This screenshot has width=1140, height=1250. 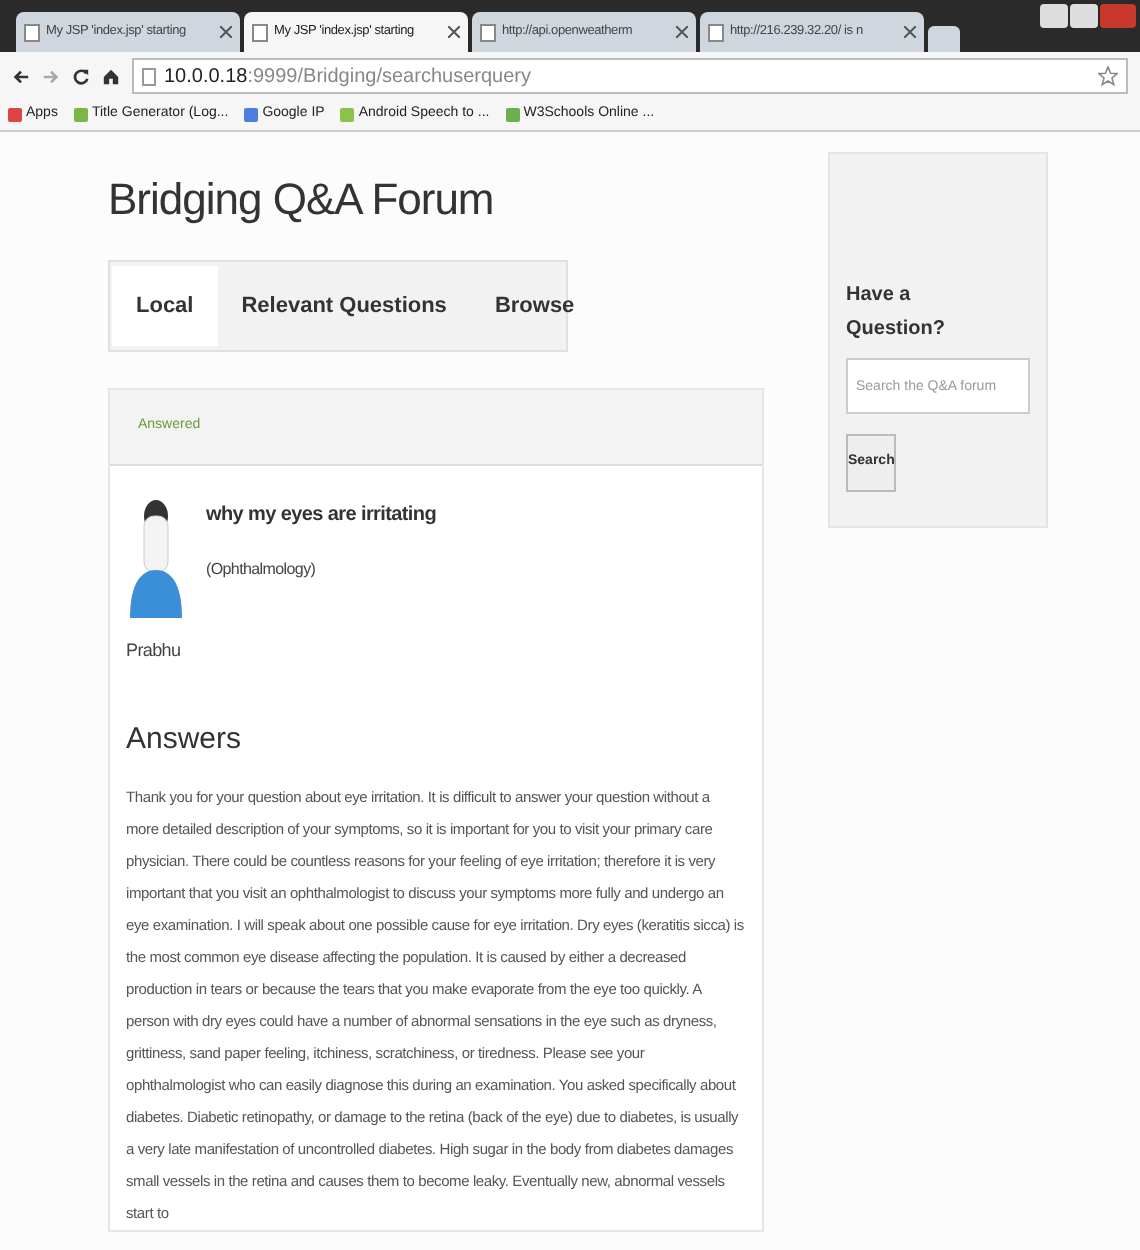 I want to click on page-title: Bridging Q&A Forum, so click(x=302, y=200).